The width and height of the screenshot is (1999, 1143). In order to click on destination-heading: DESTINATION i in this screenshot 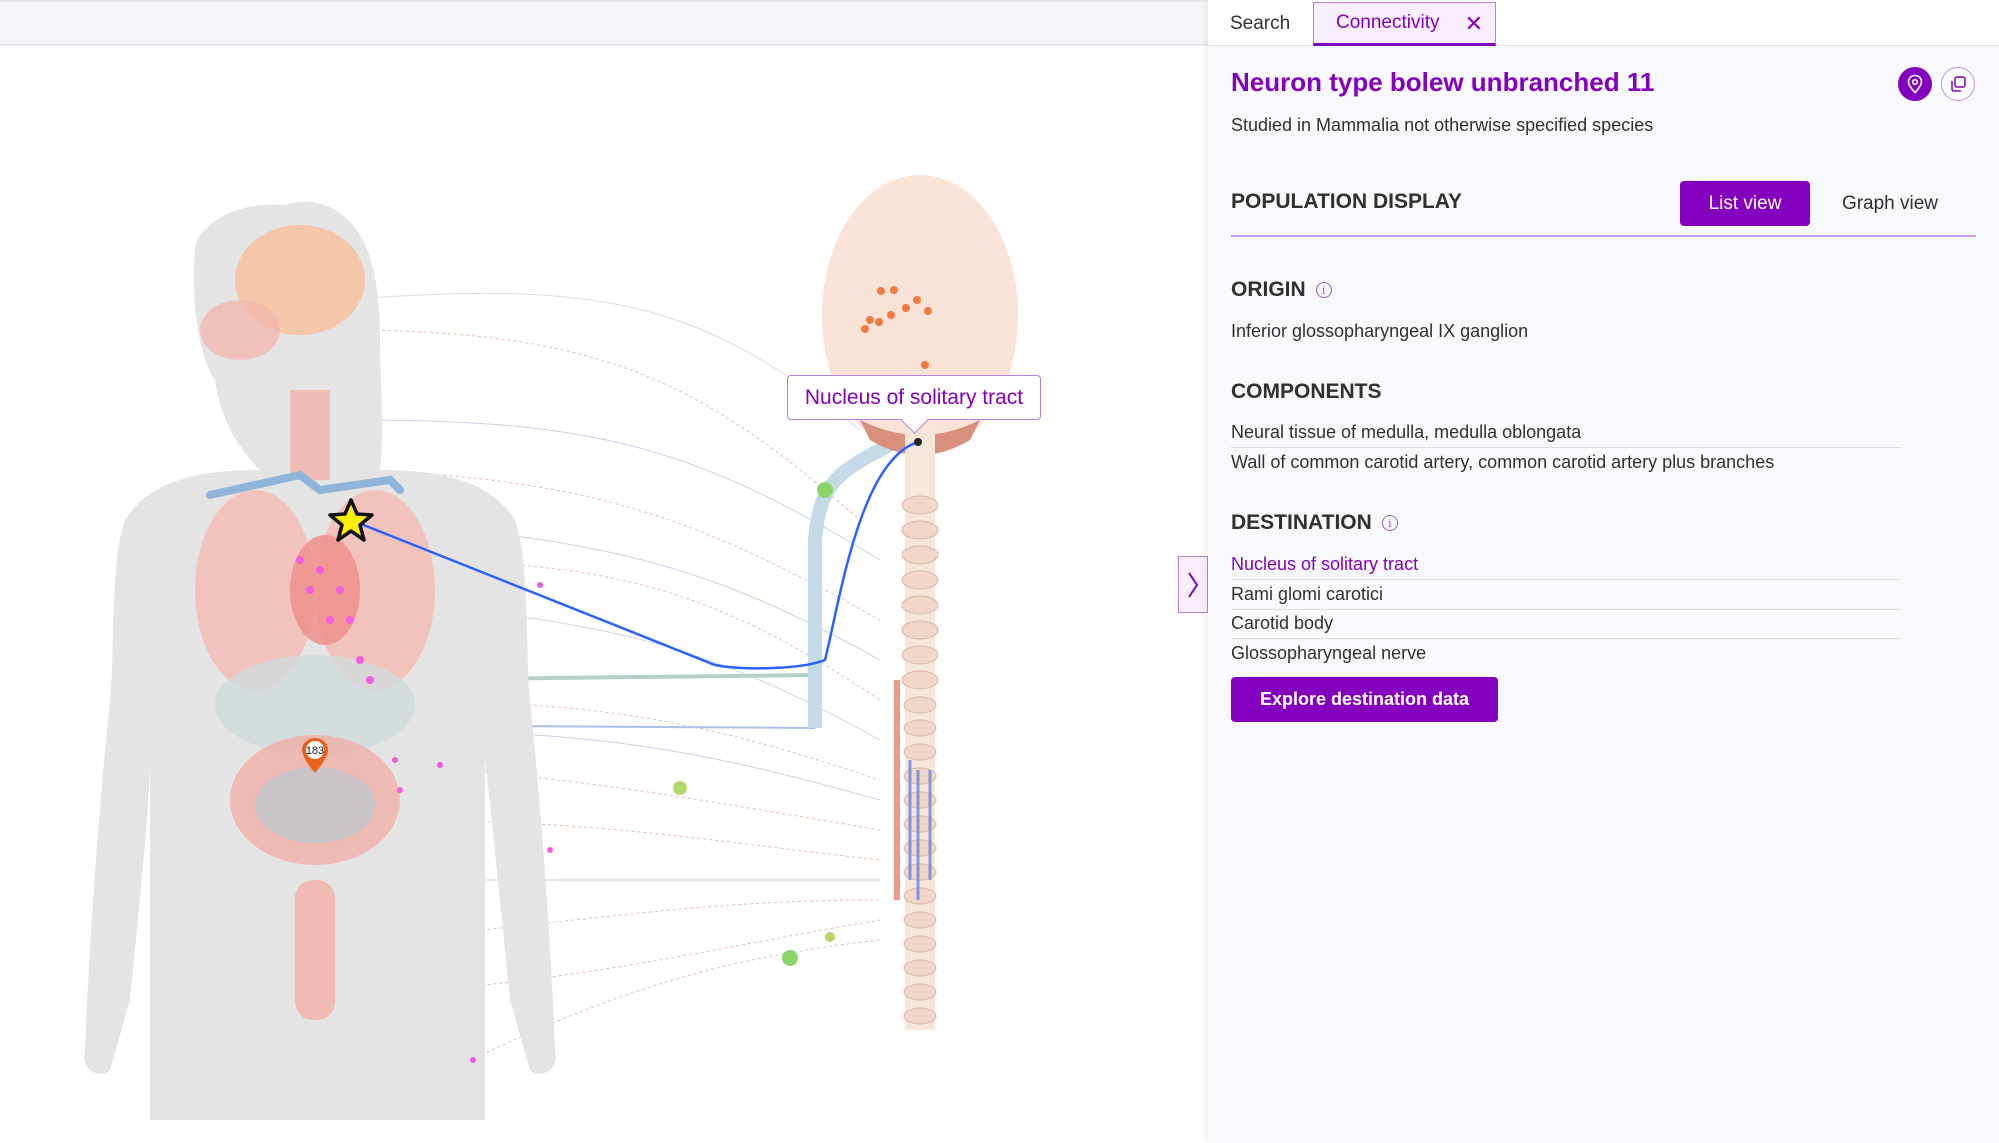, I will do `click(1314, 523)`.